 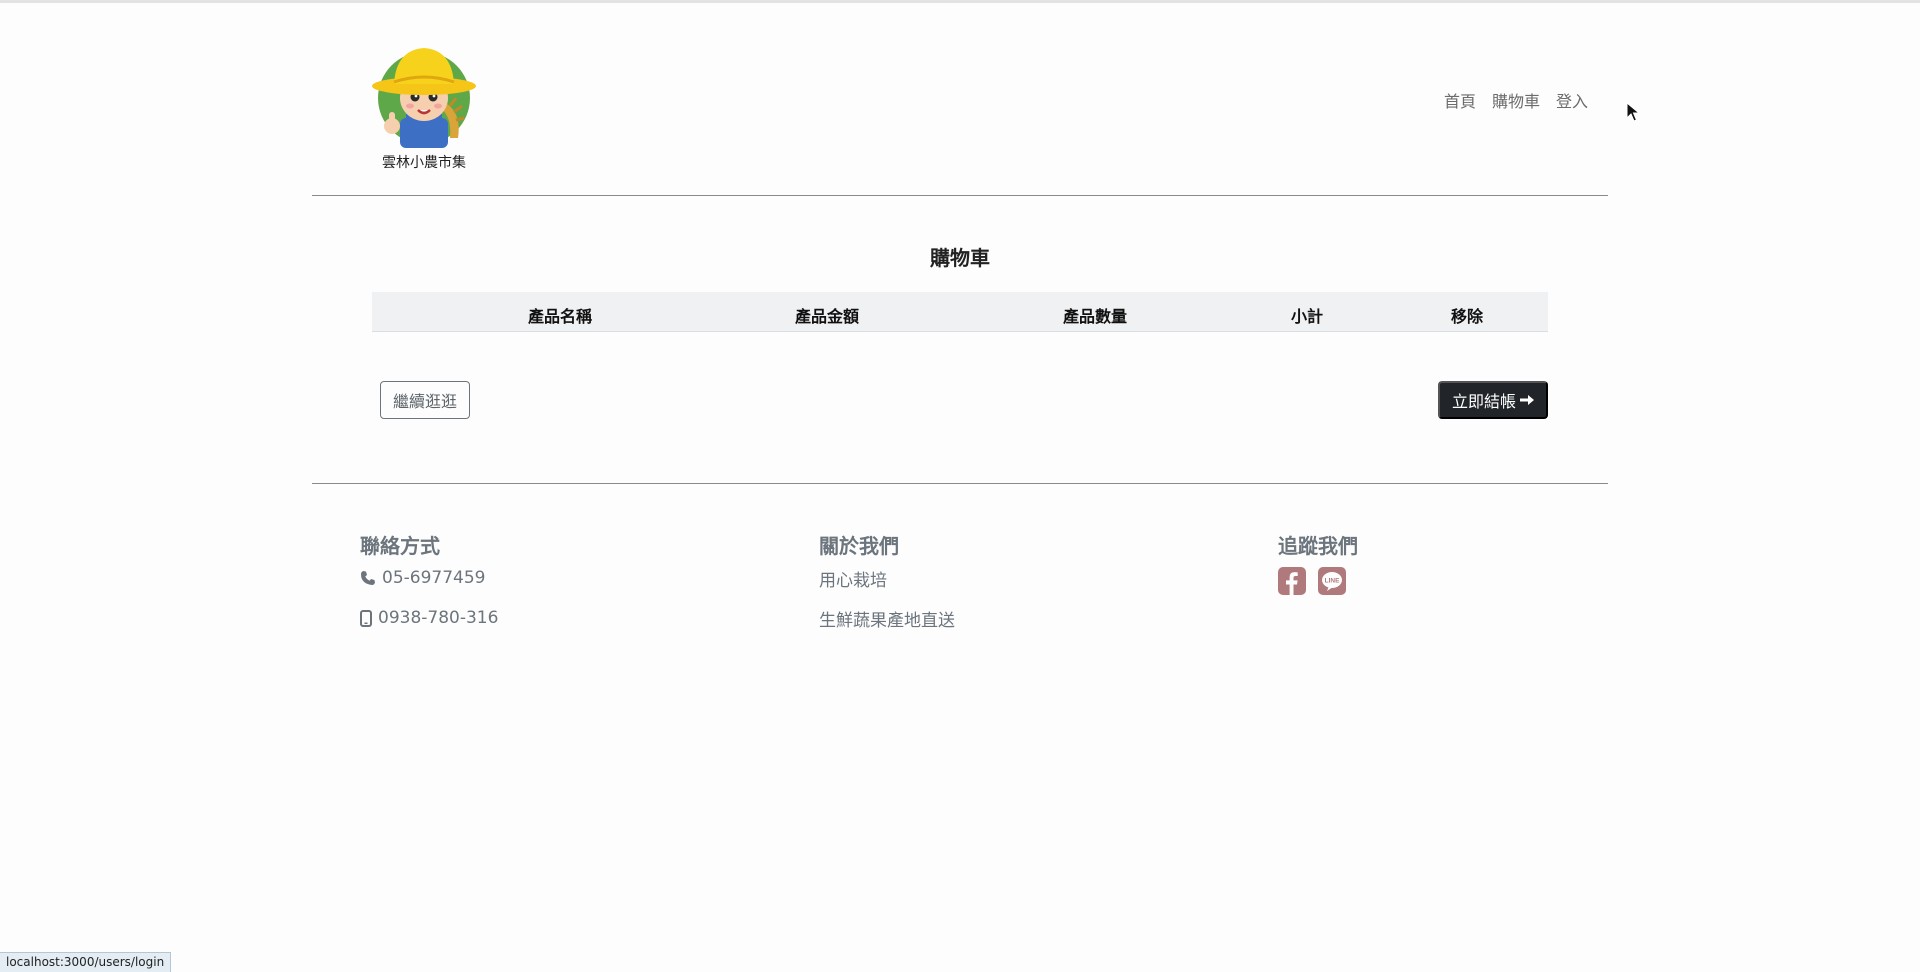 I want to click on contact-heading: 聯絡方式, so click(x=400, y=546).